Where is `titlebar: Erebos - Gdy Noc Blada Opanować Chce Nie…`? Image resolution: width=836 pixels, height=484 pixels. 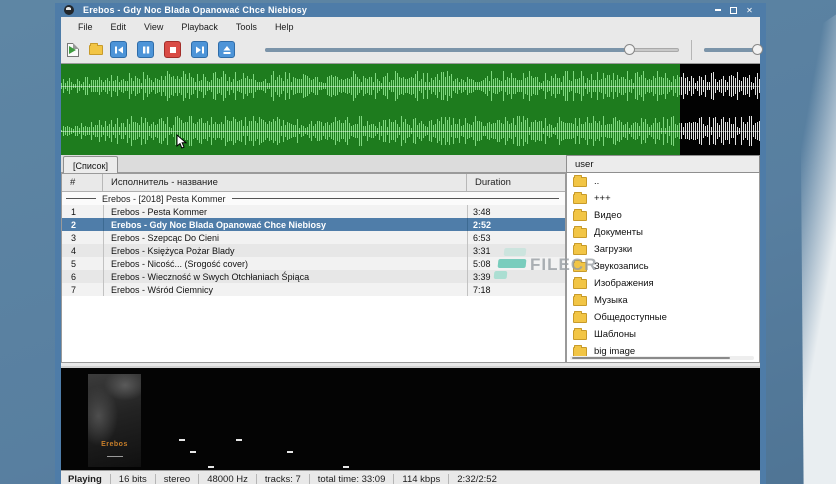 titlebar: Erebos - Gdy Noc Blada Opanować Chce Nie… is located at coordinates (410, 10).